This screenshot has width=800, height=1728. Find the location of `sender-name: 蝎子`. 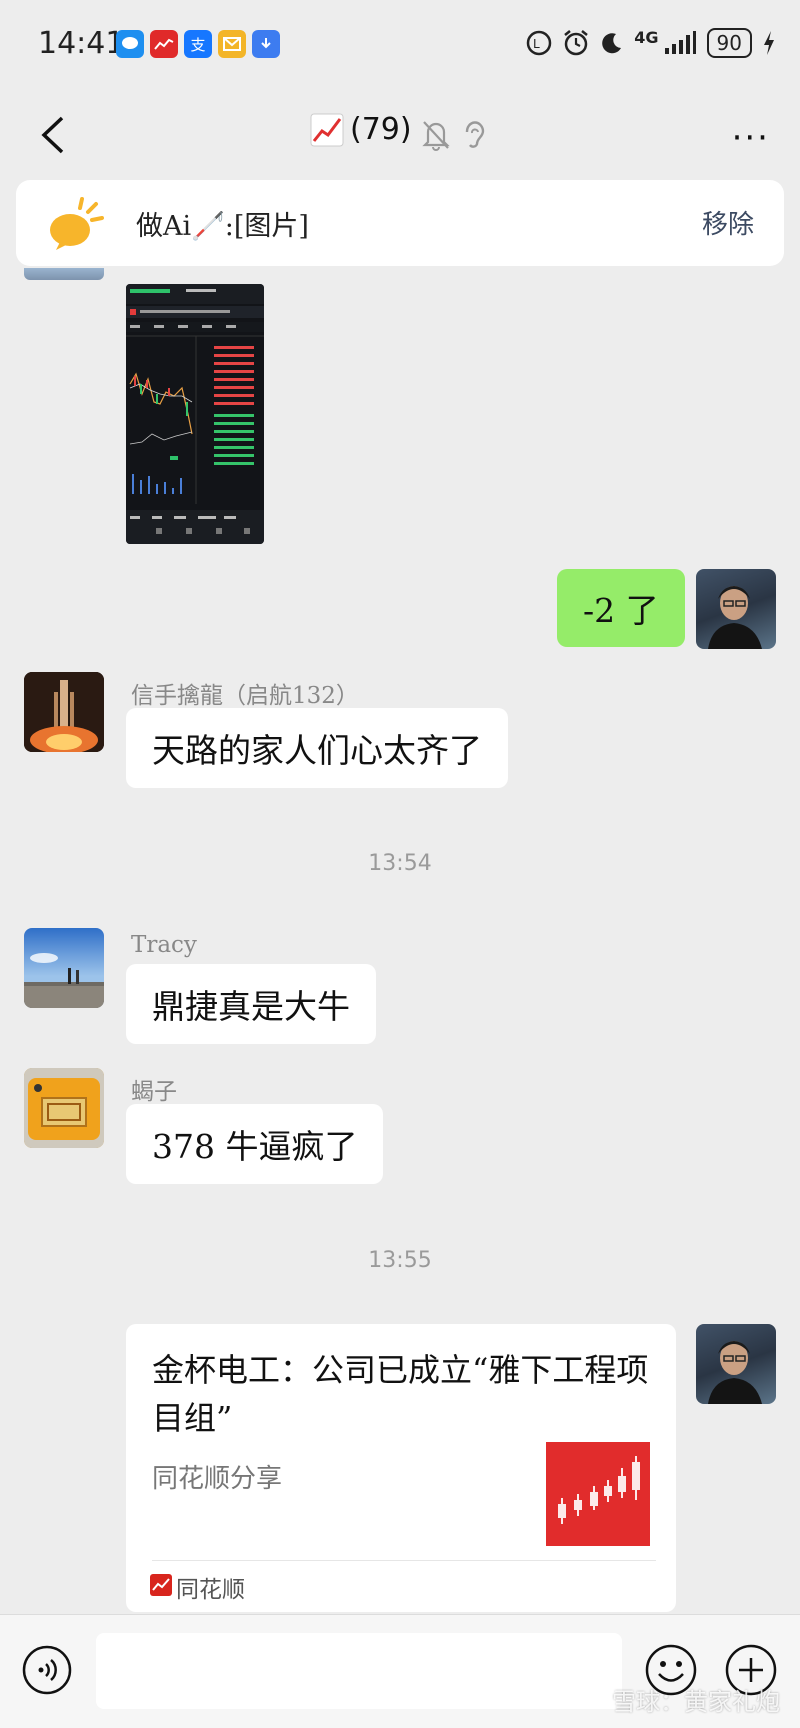

sender-name: 蝎子 is located at coordinates (154, 1092).